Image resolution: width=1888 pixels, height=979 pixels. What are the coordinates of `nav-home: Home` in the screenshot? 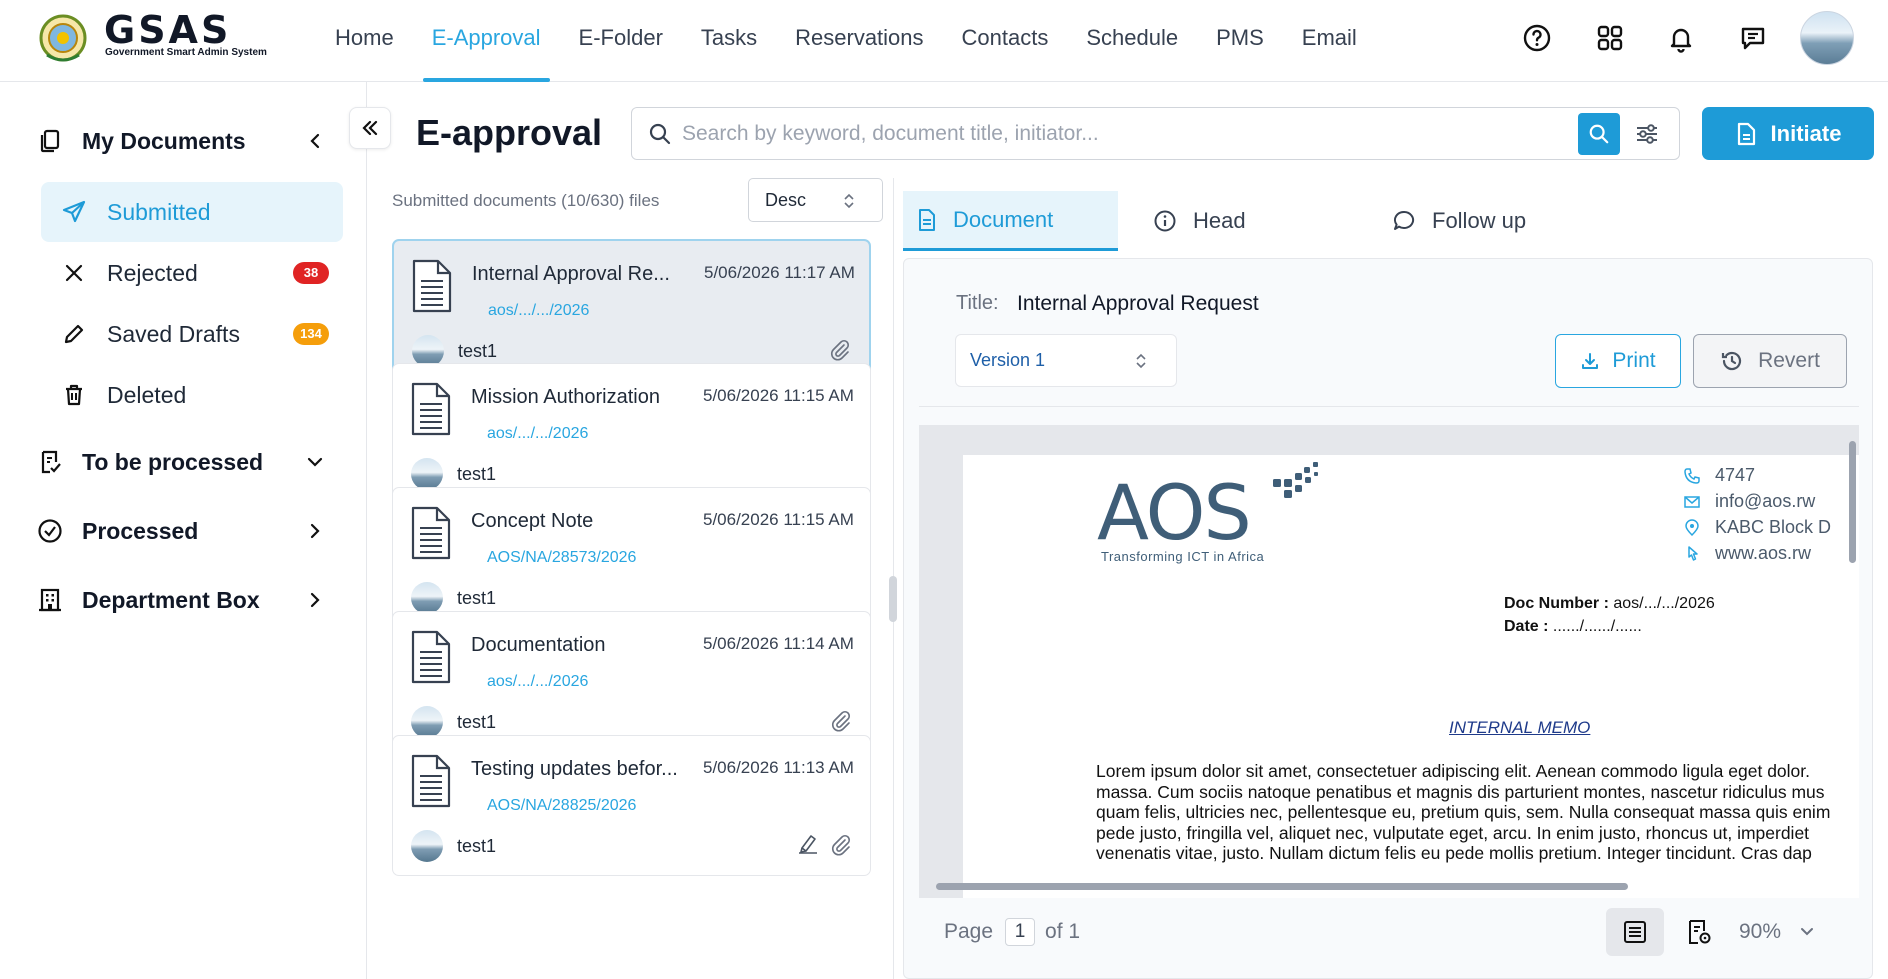 It's located at (364, 41).